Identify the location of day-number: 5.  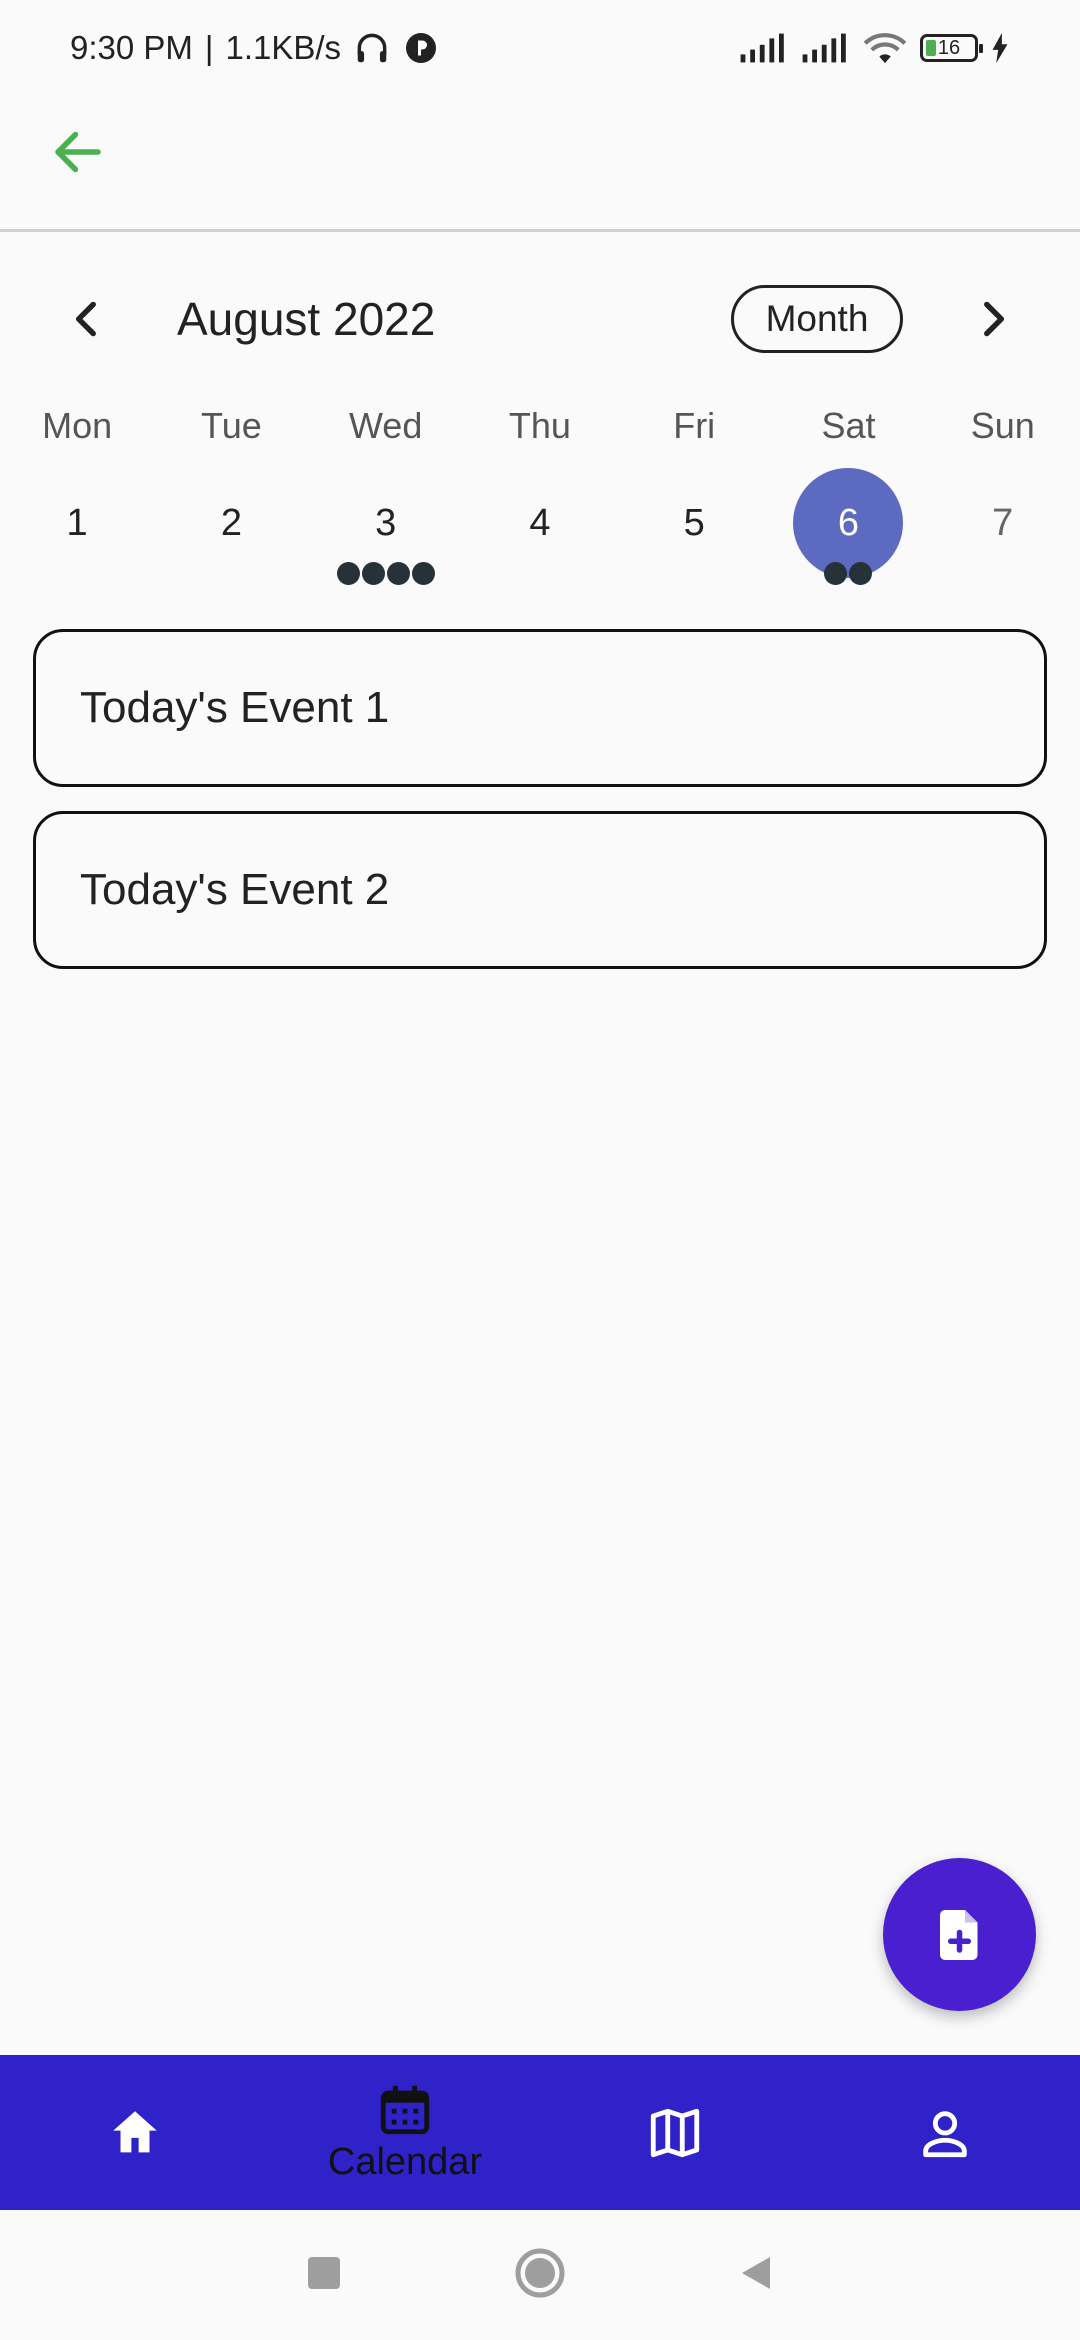
(694, 522).